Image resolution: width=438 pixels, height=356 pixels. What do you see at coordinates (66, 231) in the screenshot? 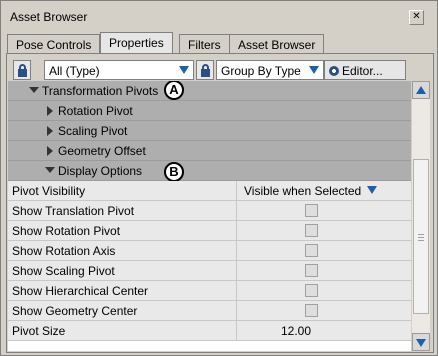
I see `prop-label: Show Rotation Pivot` at bounding box center [66, 231].